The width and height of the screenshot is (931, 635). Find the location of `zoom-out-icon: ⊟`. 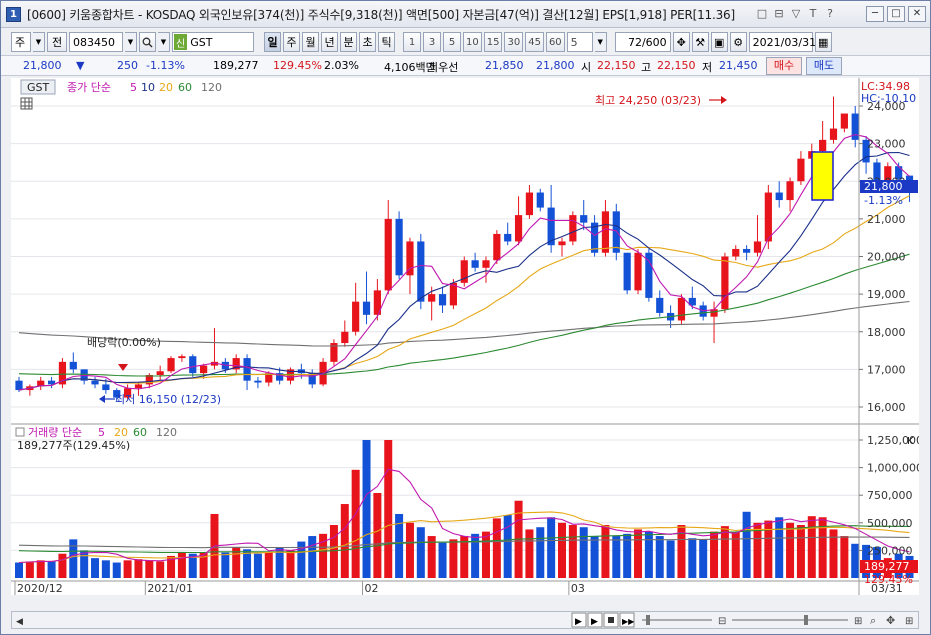

zoom-out-icon: ⊟ is located at coordinates (722, 621).